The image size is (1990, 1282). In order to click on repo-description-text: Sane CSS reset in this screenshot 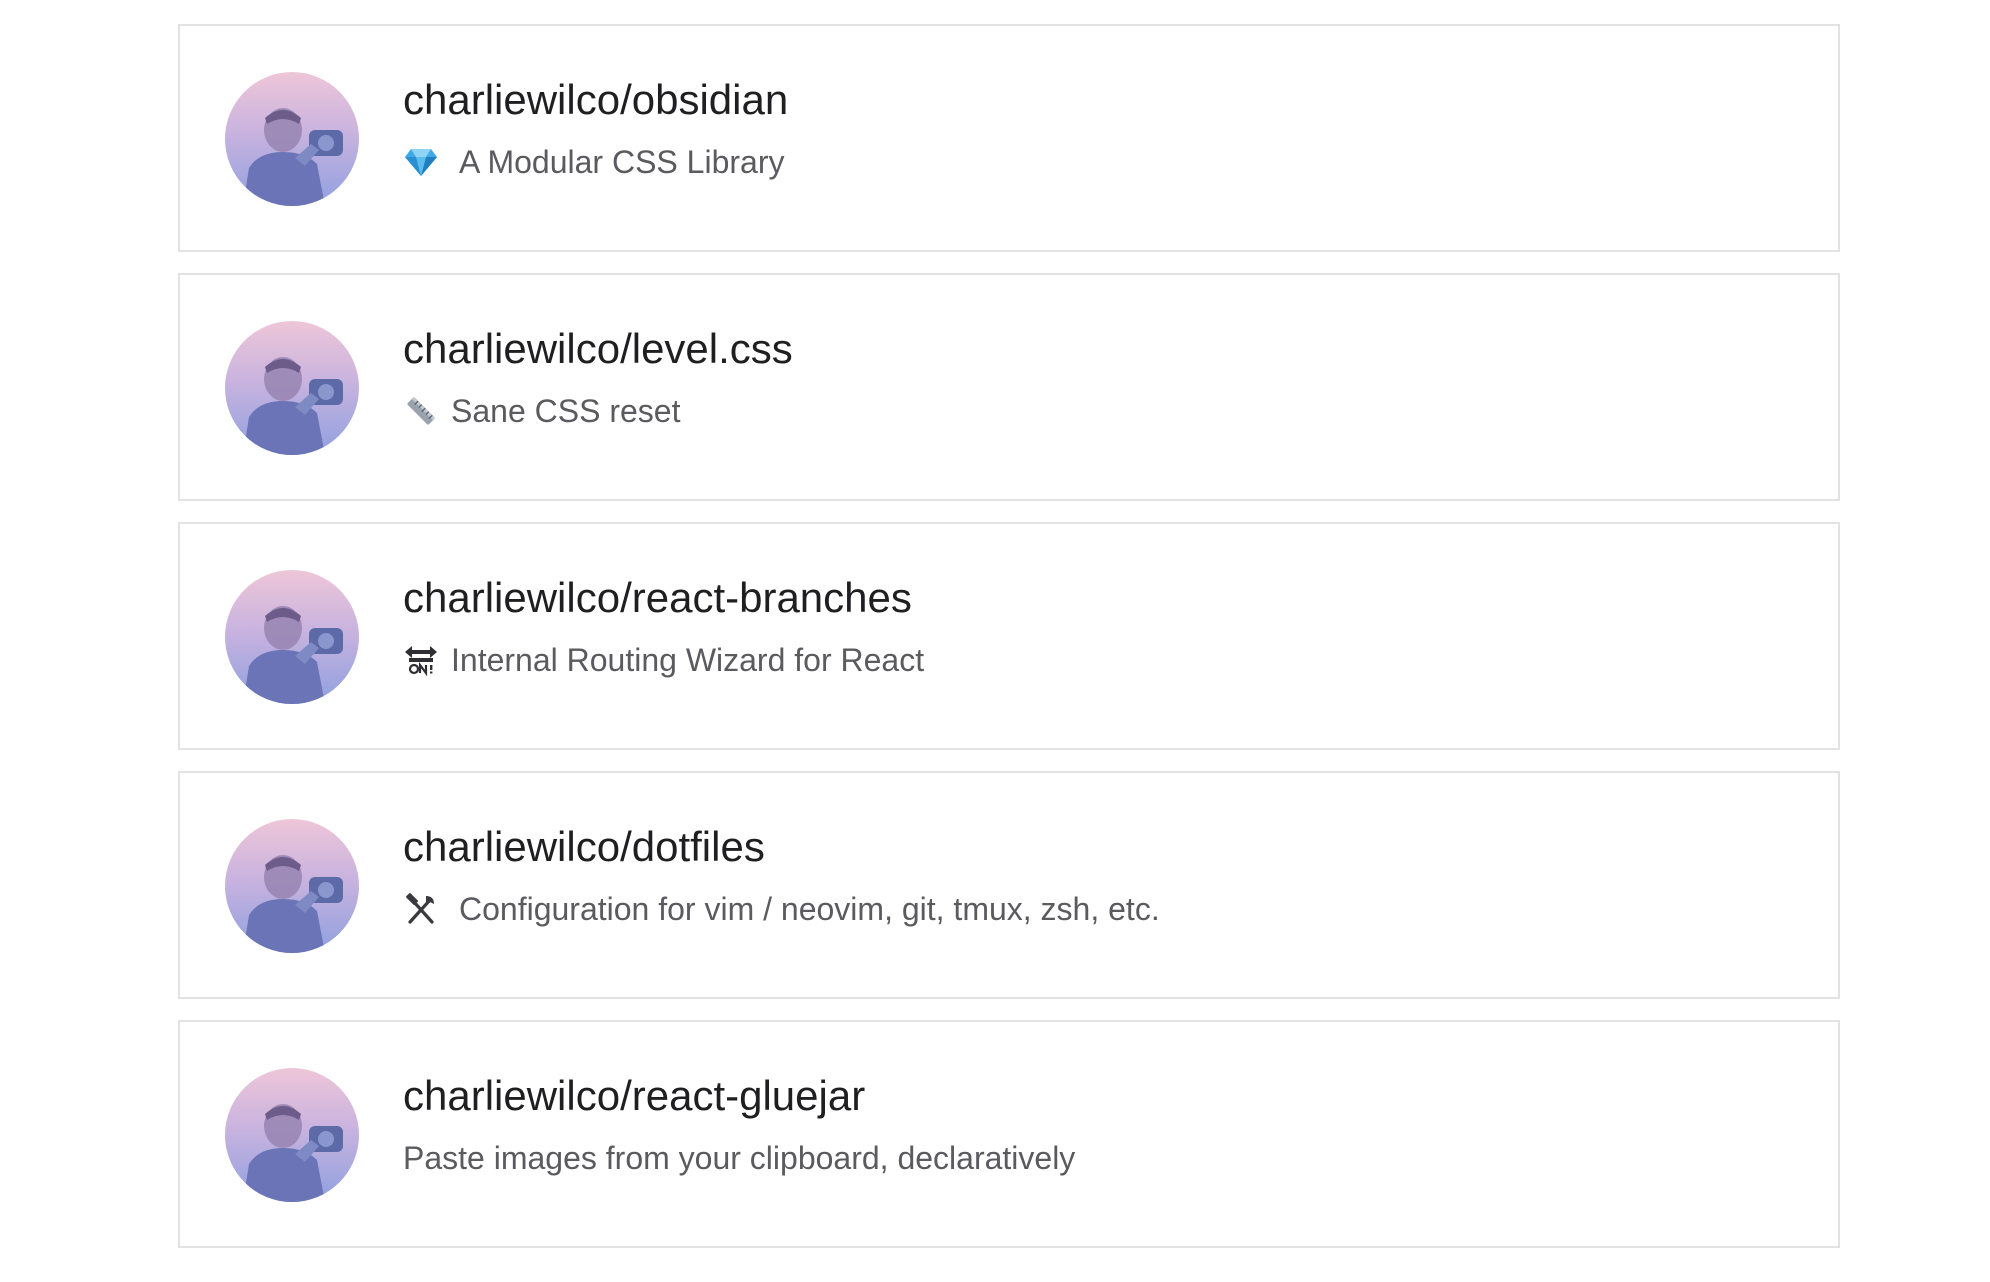, I will do `click(566, 411)`.